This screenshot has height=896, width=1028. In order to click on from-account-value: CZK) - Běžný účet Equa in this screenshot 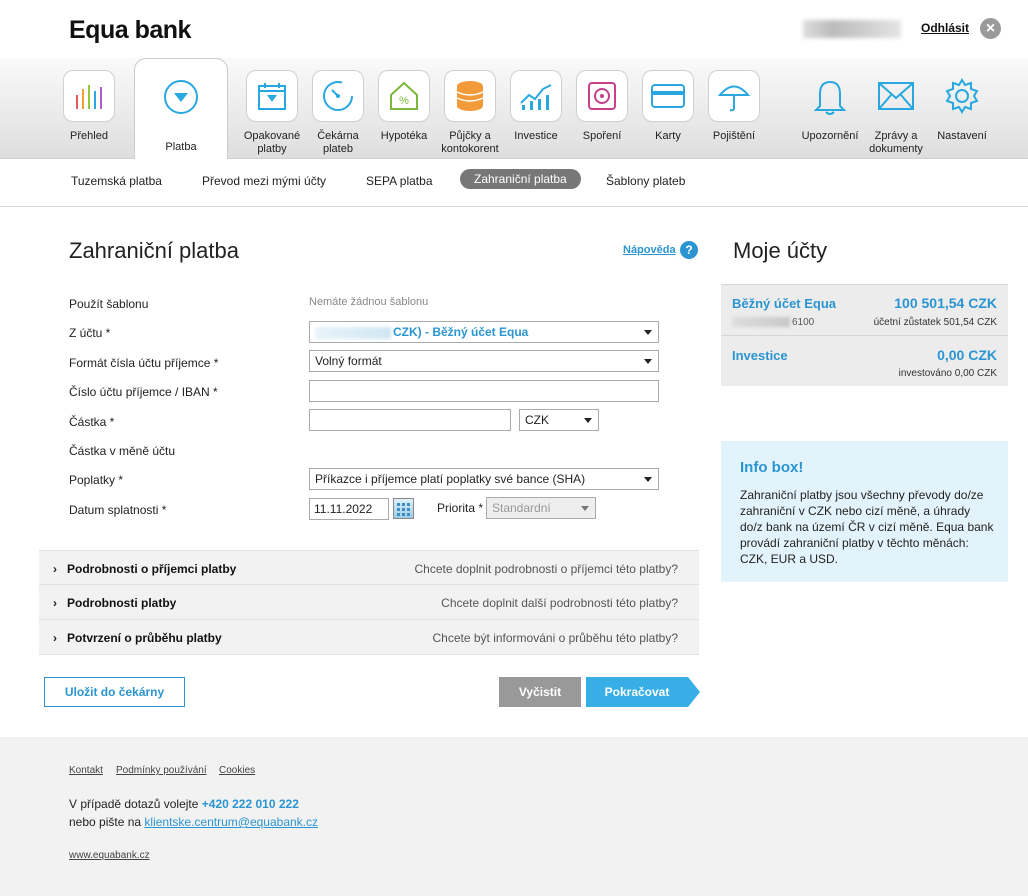, I will do `click(461, 332)`.